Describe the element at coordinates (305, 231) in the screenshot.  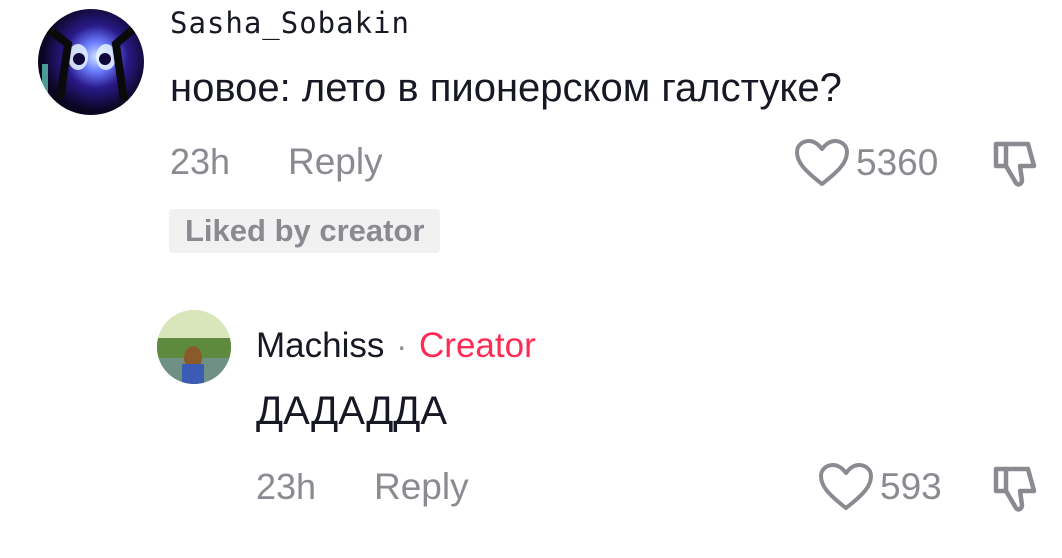
I see `liked-by-creator-badge: Liked by creator` at that location.